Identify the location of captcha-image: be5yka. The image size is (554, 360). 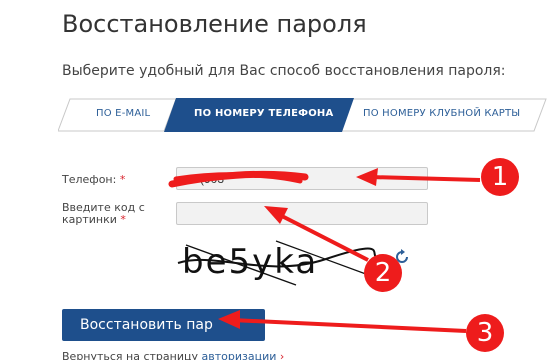
(277, 261).